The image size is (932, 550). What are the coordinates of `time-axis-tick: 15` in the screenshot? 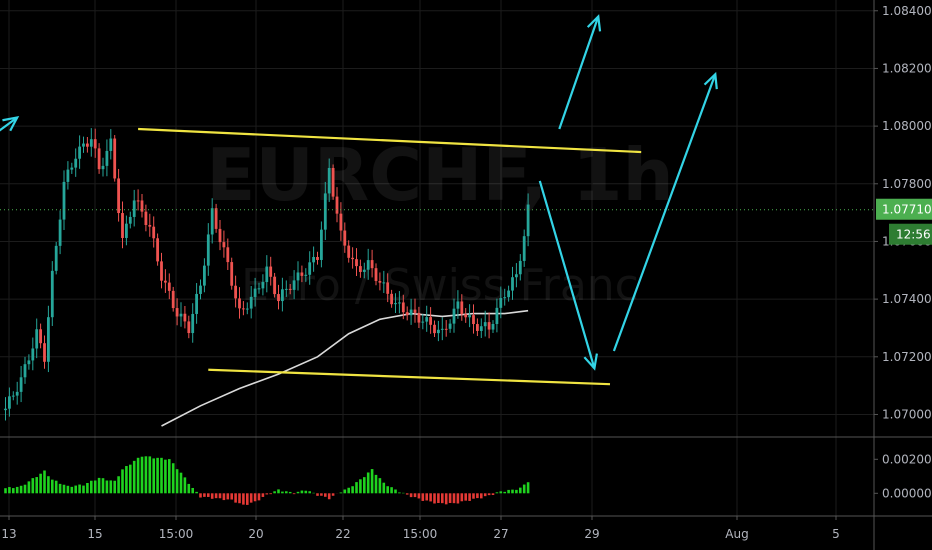 It's located at (94, 534).